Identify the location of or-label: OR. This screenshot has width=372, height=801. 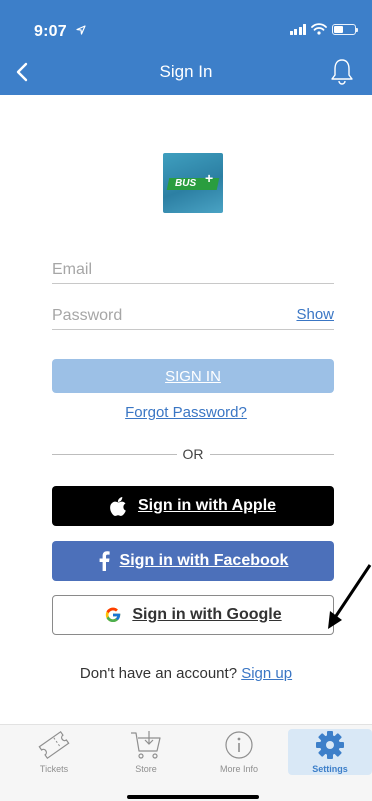
(193, 454).